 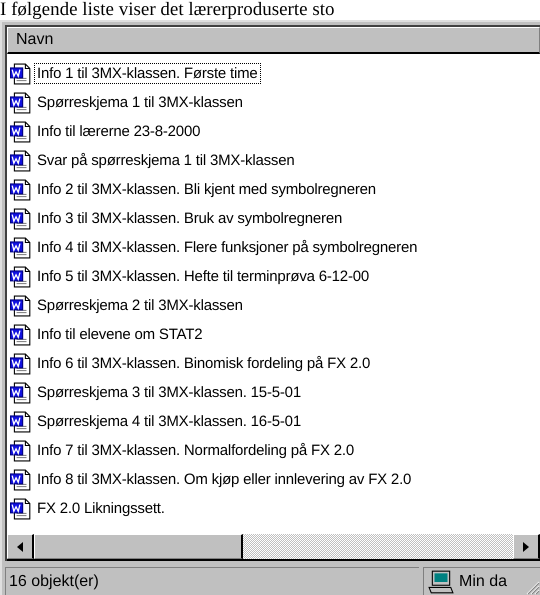 What do you see at coordinates (227, 247) in the screenshot?
I see `file-name: Info 4 til 3MX-klassen. Flere funksjoner på symbolregneren` at bounding box center [227, 247].